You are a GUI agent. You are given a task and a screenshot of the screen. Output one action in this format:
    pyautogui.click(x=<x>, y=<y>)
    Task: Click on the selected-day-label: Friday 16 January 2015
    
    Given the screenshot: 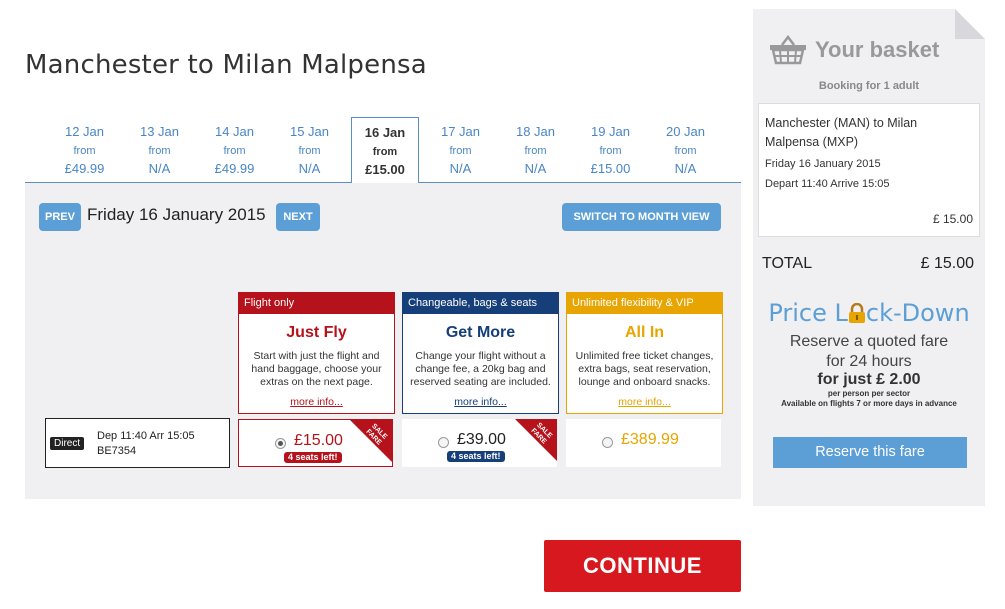 What is the action you would take?
    pyautogui.click(x=176, y=214)
    